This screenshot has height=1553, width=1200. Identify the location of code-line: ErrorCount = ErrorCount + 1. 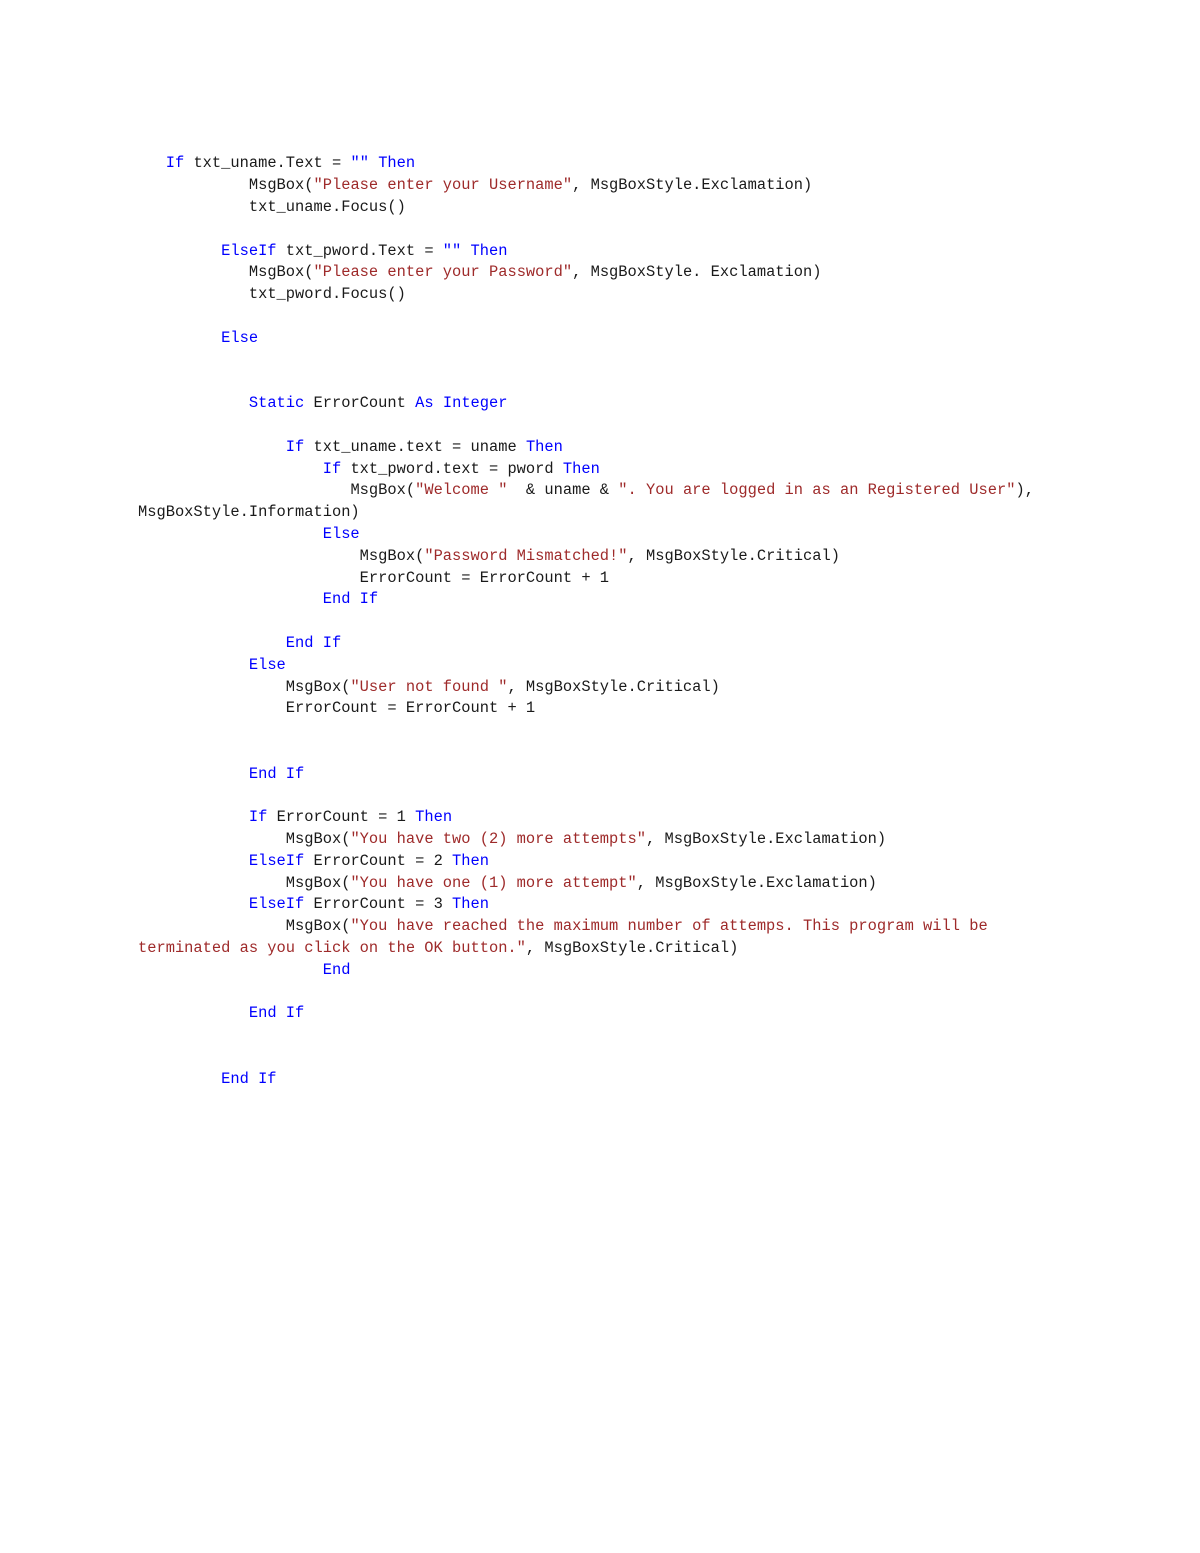
(603, 709).